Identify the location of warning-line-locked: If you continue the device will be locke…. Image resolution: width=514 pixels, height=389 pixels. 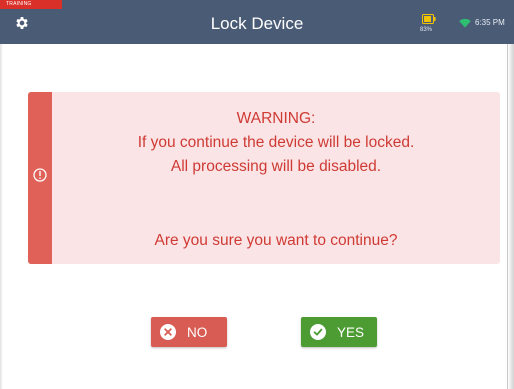
(276, 142).